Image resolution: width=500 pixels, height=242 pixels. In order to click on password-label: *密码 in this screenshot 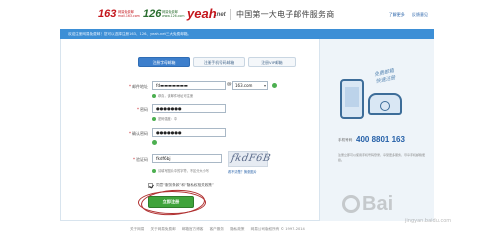, I will do `click(142, 109)`.